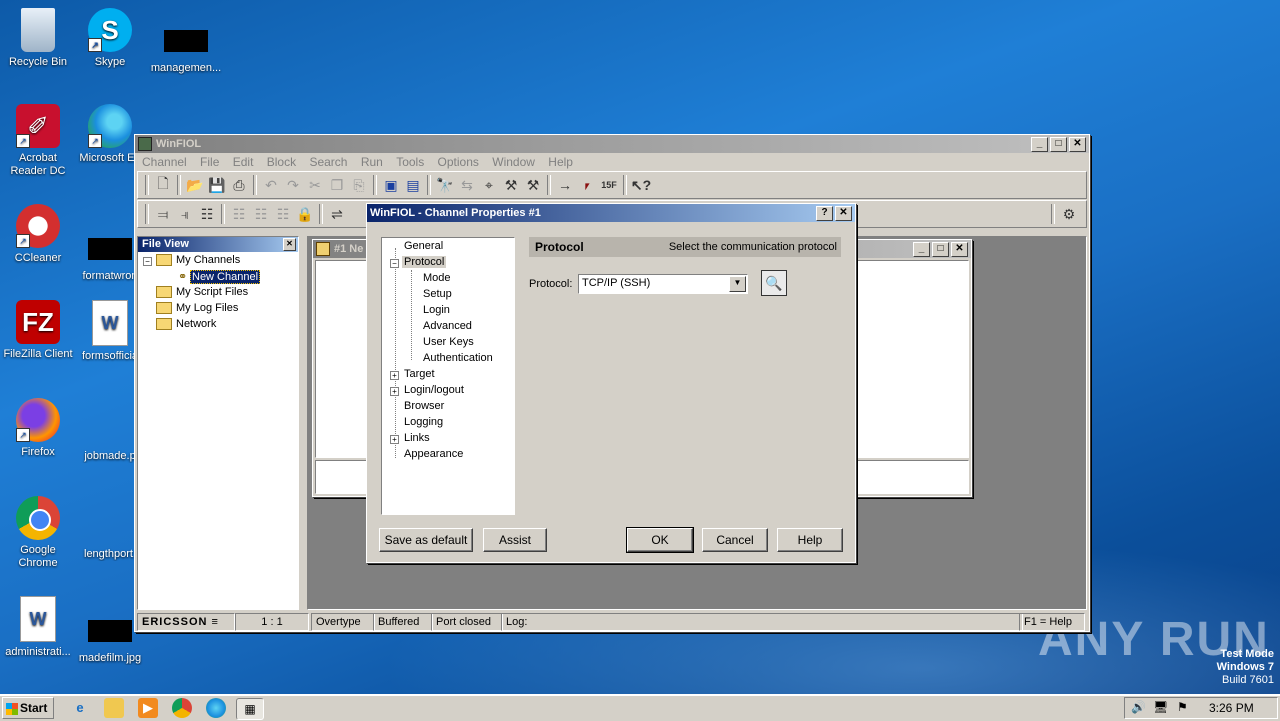  I want to click on network-tray-icon: 🖥, so click(1160, 707).